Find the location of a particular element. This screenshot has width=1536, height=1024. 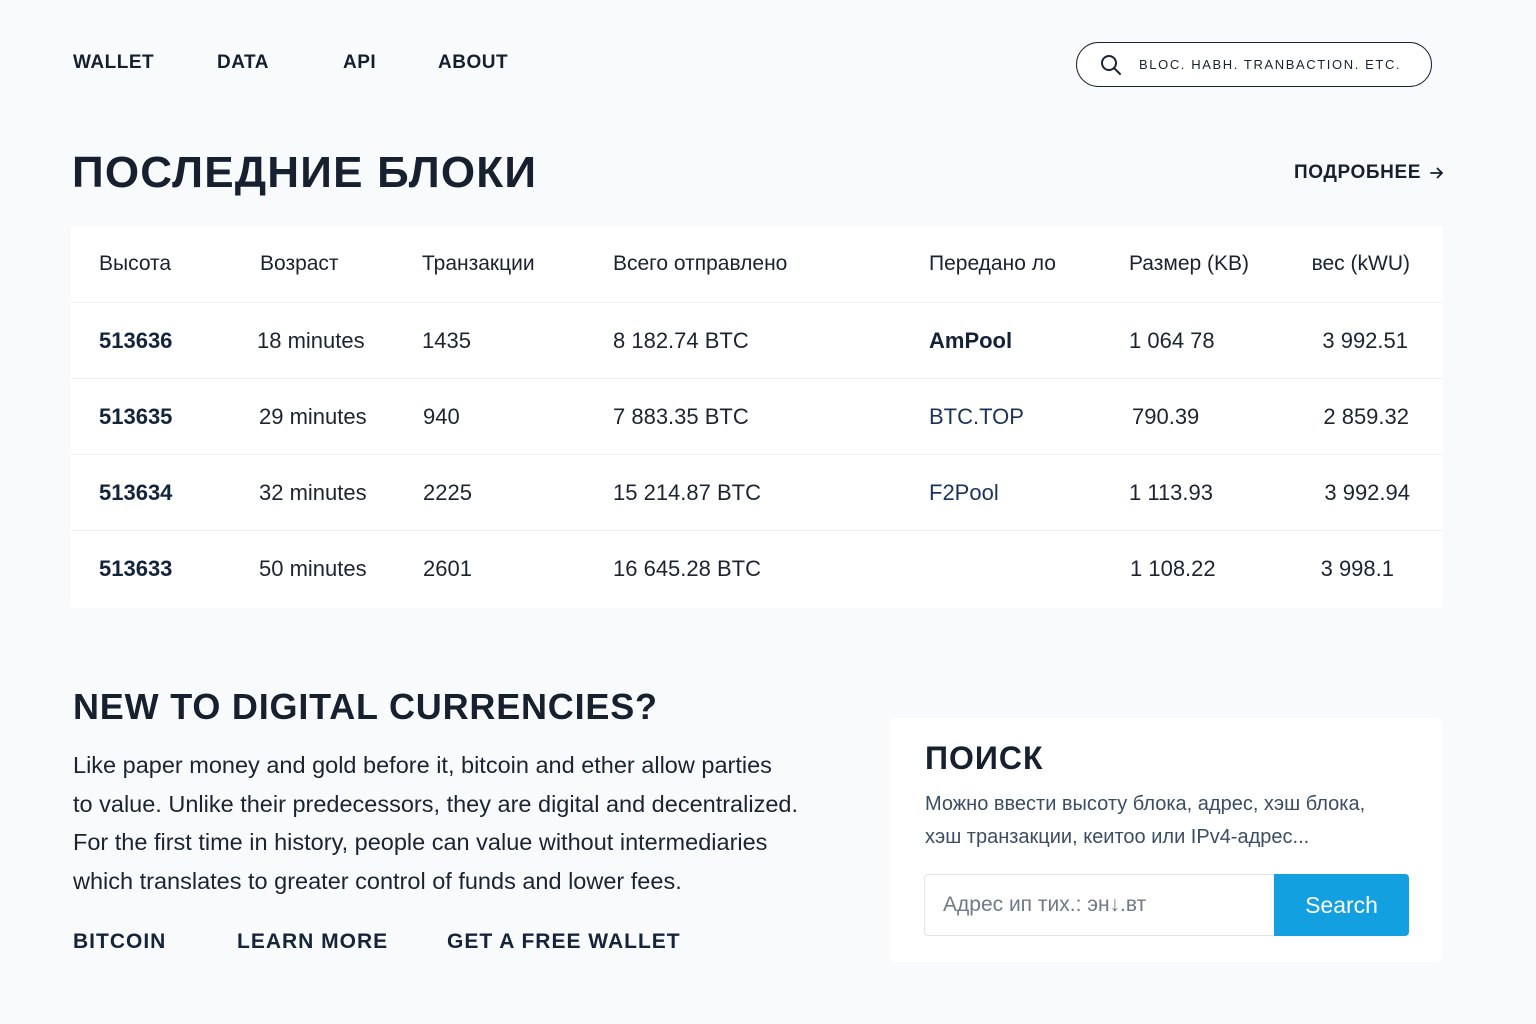

block-pool-link: F2Pool is located at coordinates (964, 493).